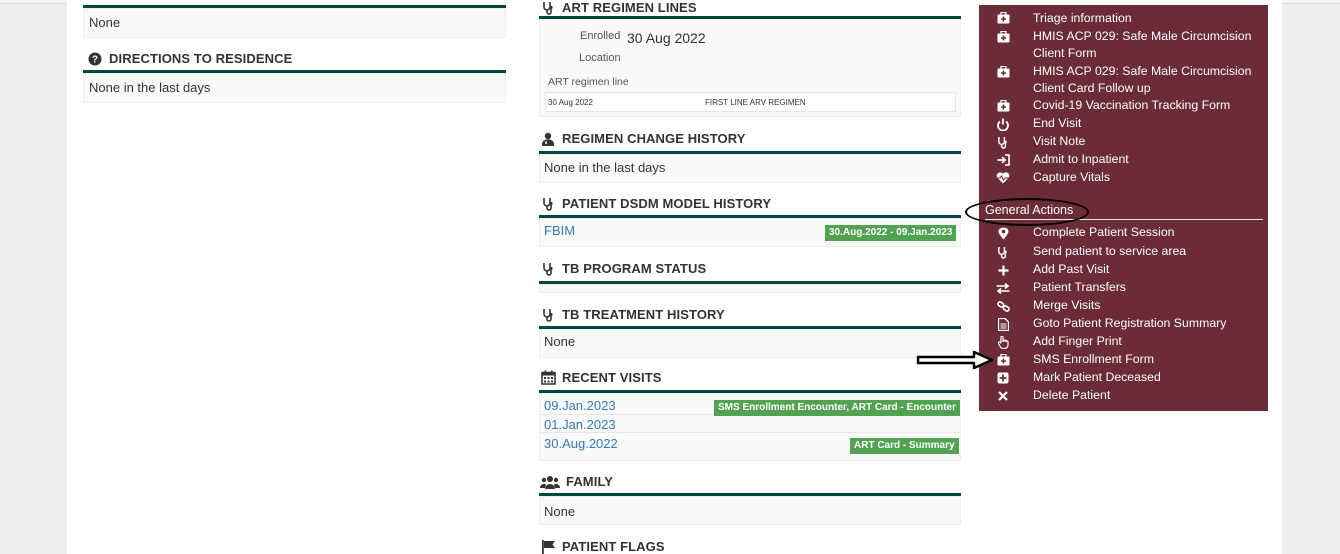 Image resolution: width=1340 pixels, height=554 pixels. I want to click on heartbeat-icon, so click(1003, 178).